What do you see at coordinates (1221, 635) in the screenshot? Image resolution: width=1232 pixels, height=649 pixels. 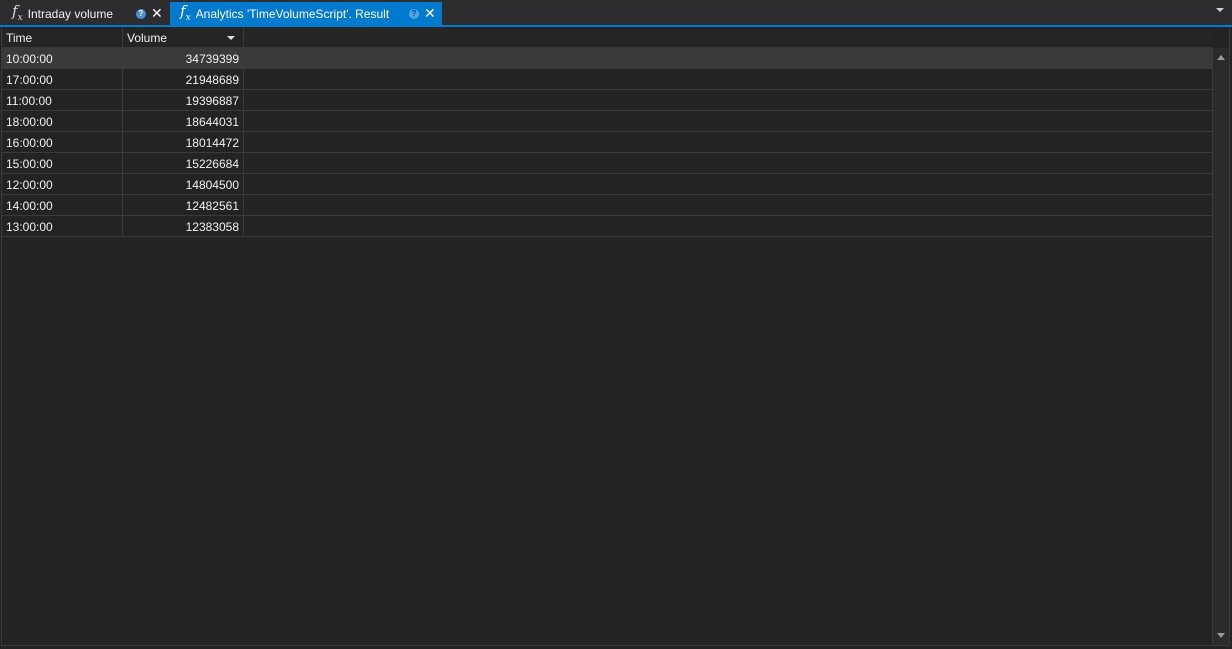 I see `scroll-down-icon` at bounding box center [1221, 635].